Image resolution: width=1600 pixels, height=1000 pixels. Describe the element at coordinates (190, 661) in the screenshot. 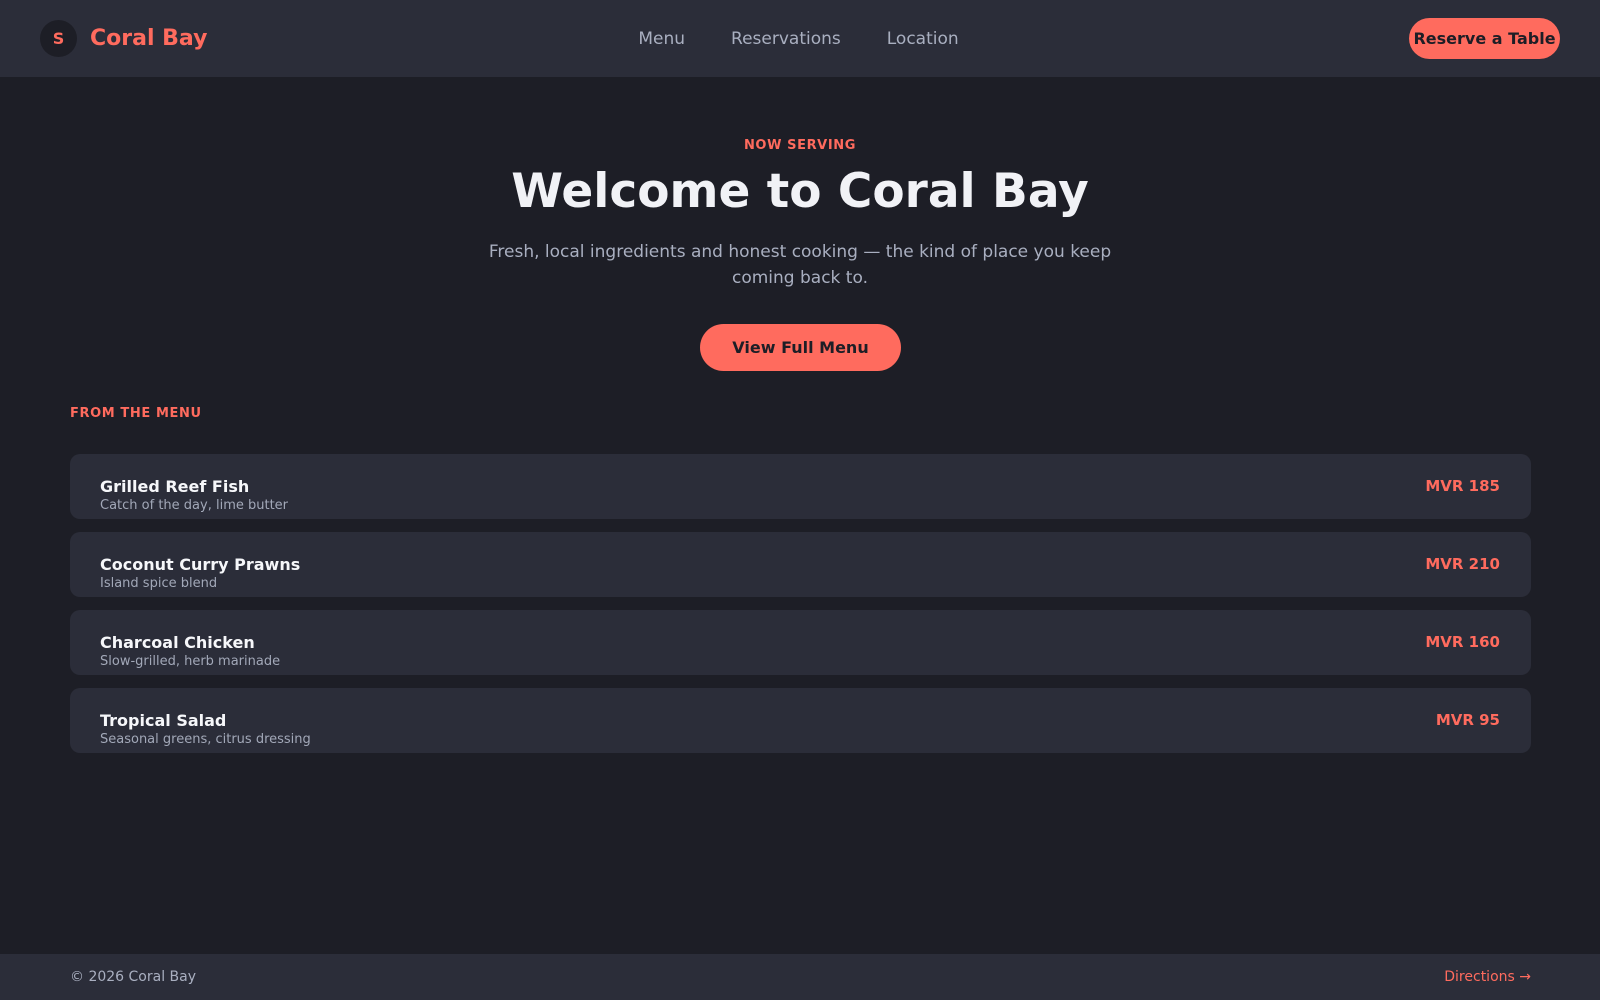

I see `menu-item-description: Slow-grilled, herb marinade` at that location.